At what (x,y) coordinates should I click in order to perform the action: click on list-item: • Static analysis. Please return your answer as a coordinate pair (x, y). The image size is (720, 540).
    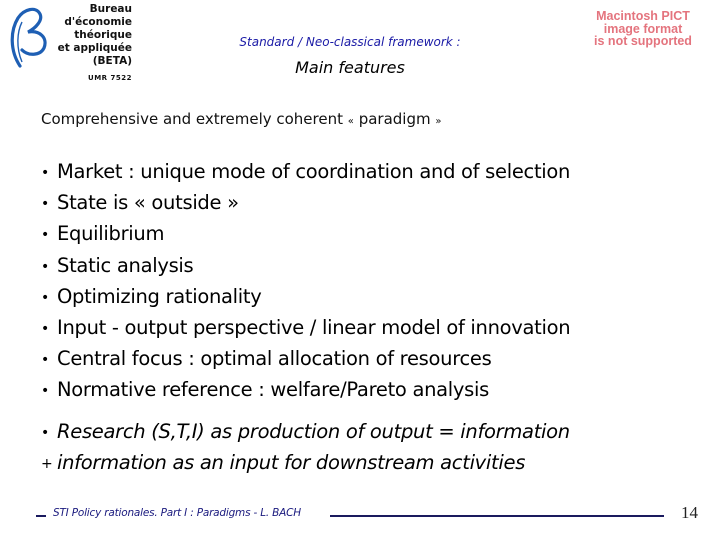
    Looking at the image, I should click on (305, 266).